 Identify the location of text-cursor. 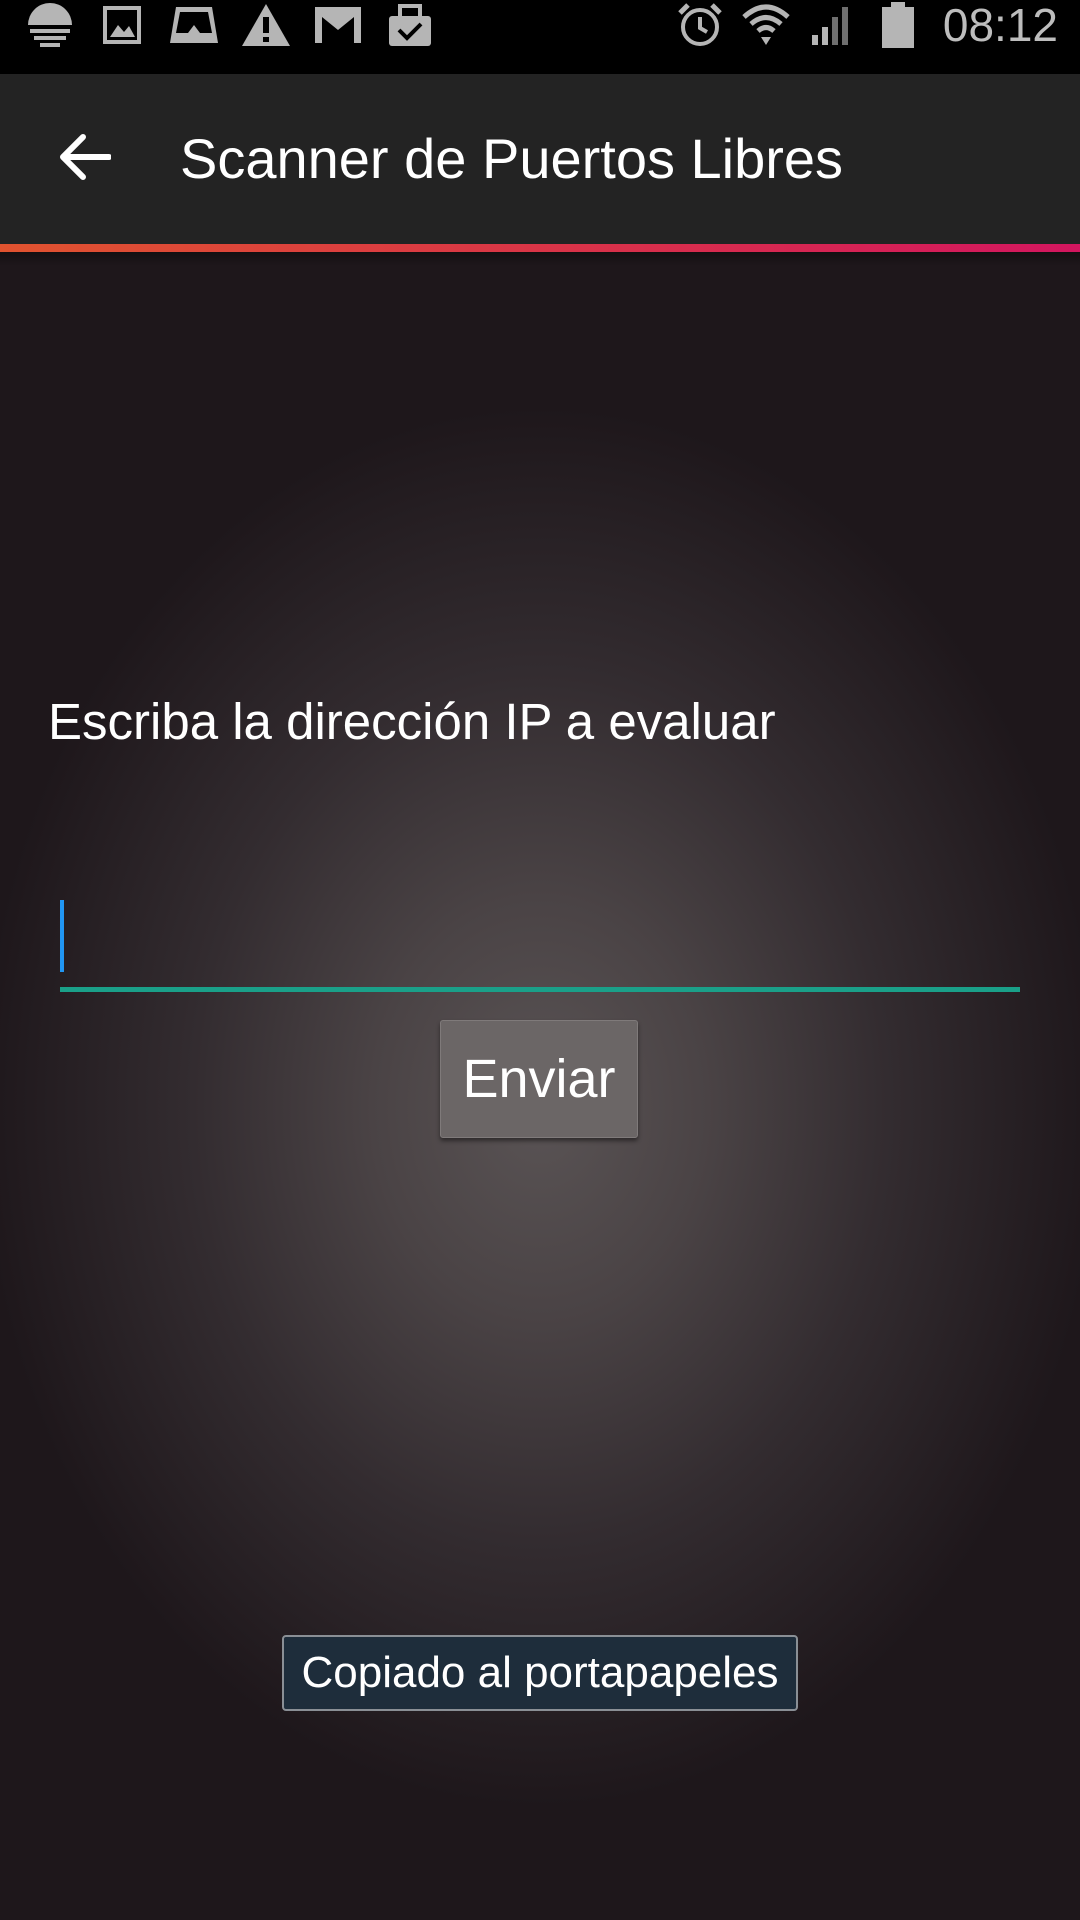
(62, 936).